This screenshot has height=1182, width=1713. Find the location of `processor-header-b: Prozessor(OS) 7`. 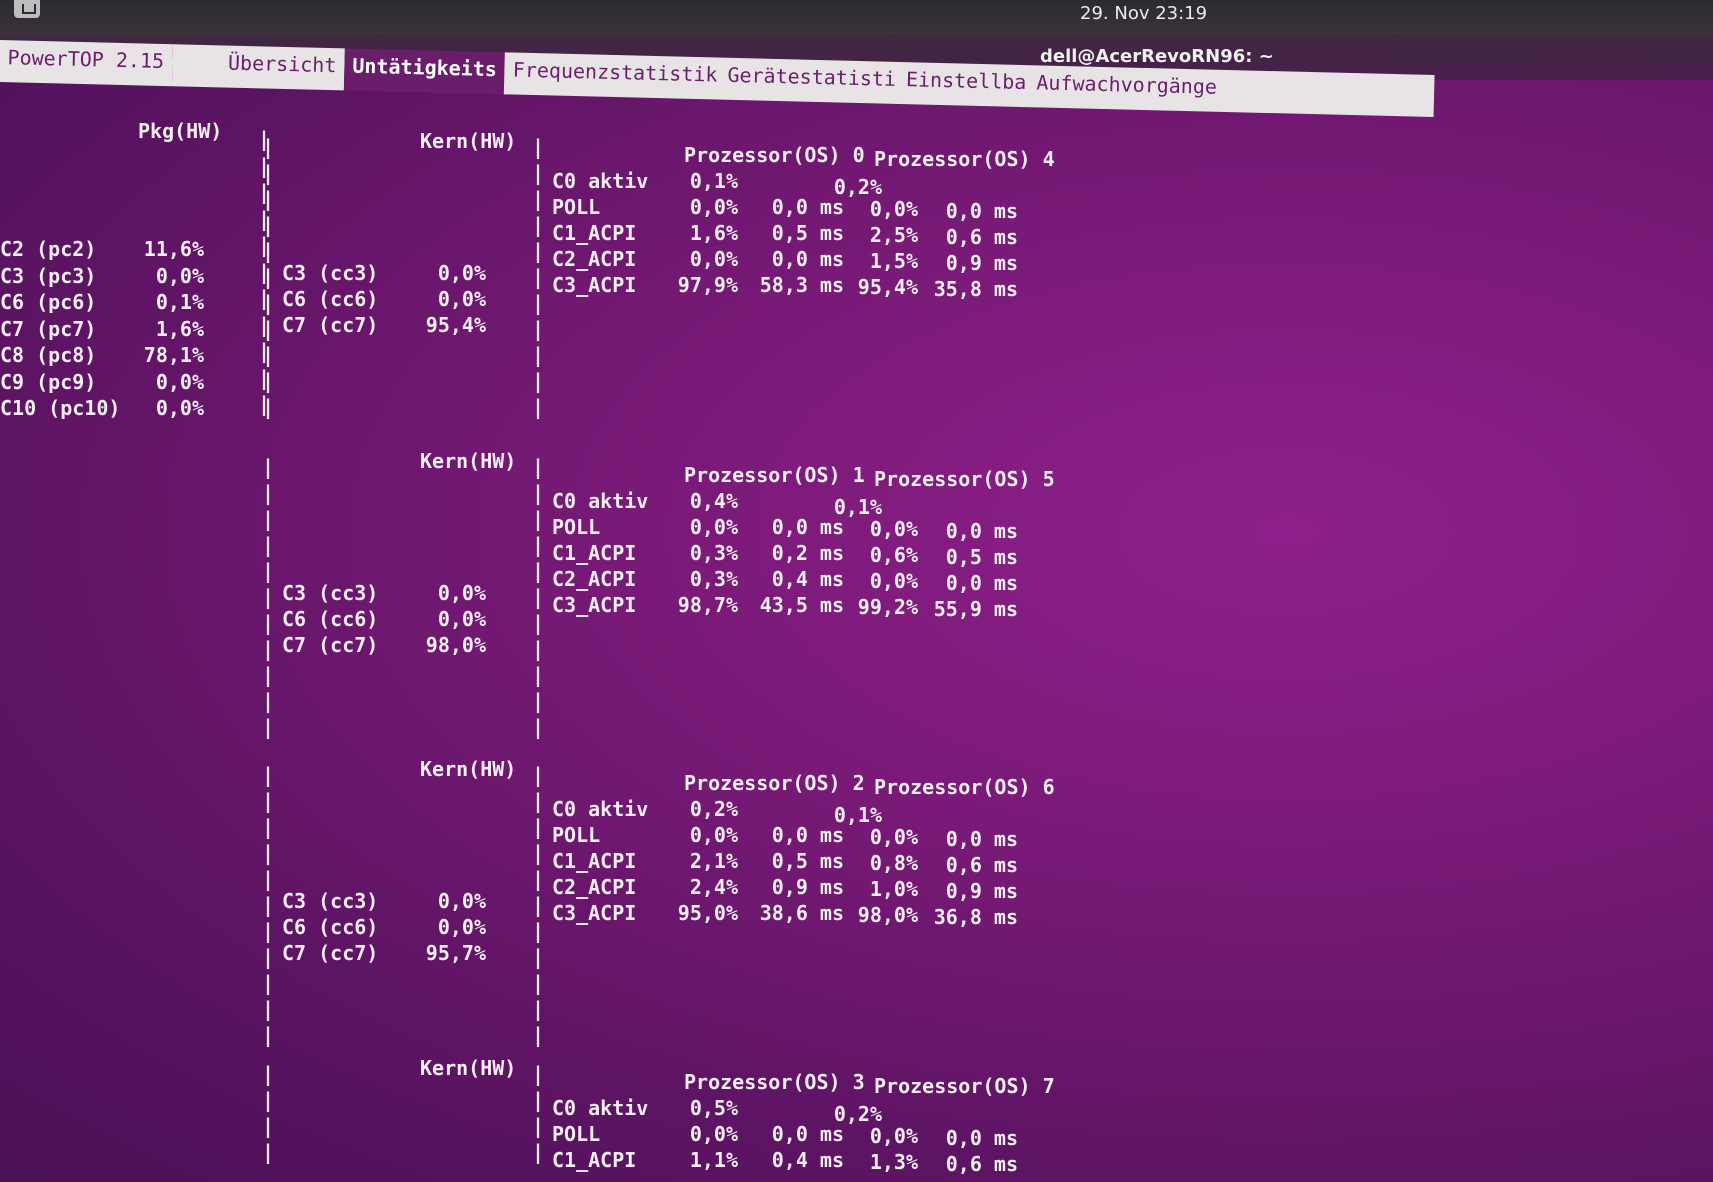

processor-header-b: Prozessor(OS) 7 is located at coordinates (964, 1086).